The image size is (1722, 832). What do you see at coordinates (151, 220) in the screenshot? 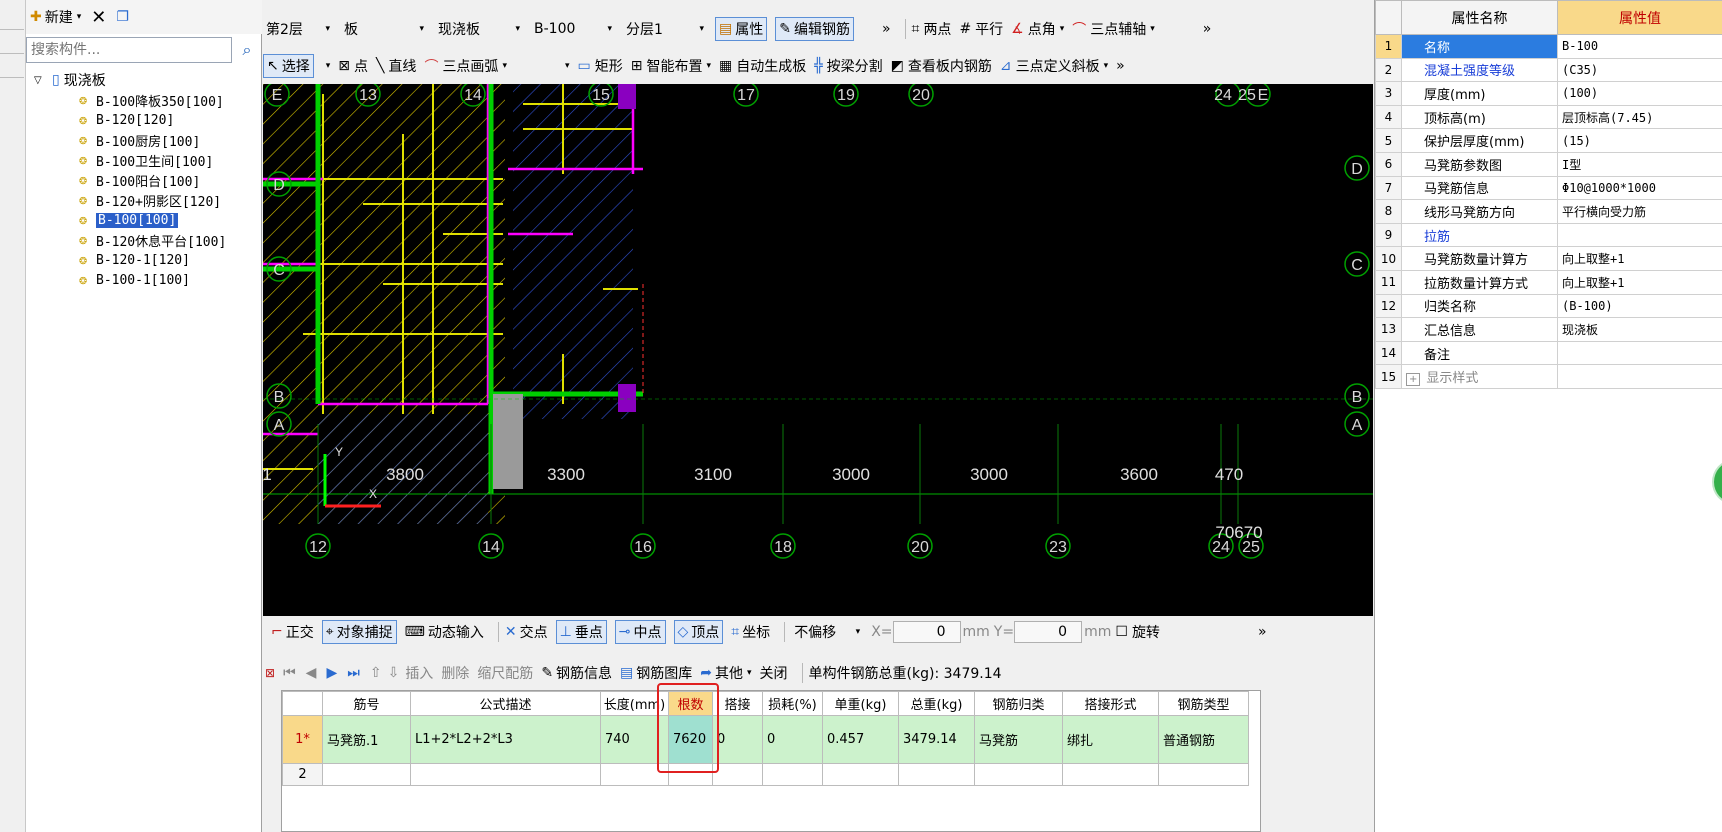
I see `tree-item: ❂ B-100[100]` at bounding box center [151, 220].